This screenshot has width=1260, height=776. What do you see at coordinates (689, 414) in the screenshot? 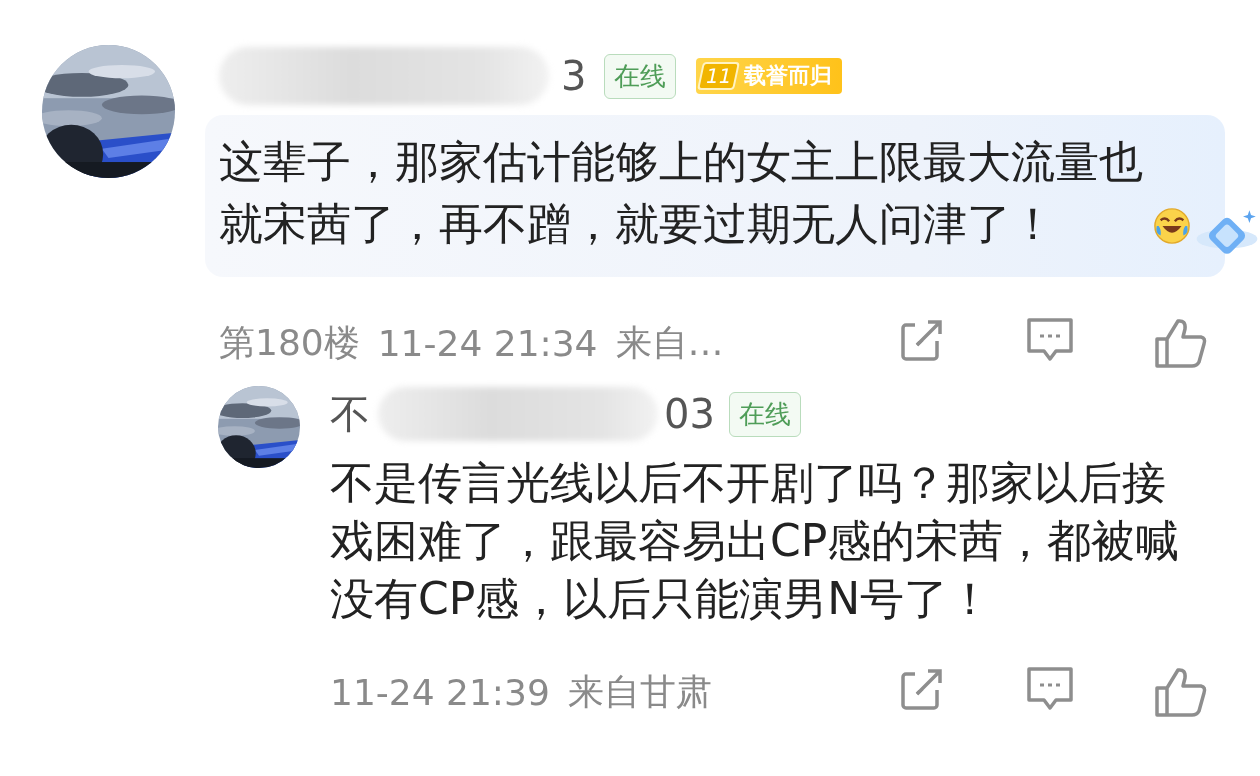
I see `username: 03` at bounding box center [689, 414].